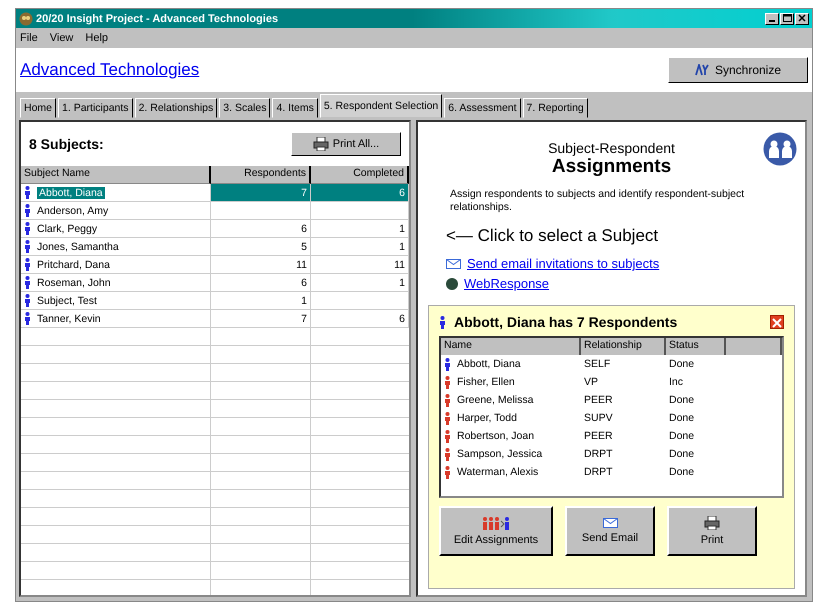 The height and width of the screenshot is (605, 813). Describe the element at coordinates (96, 38) in the screenshot. I see `menu-item: Help` at that location.